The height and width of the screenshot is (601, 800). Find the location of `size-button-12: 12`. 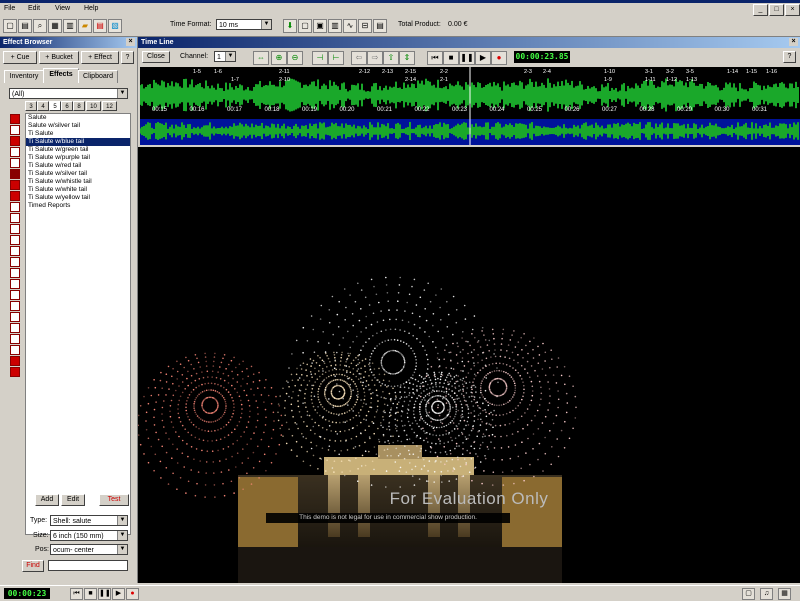

size-button-12: 12 is located at coordinates (109, 106).